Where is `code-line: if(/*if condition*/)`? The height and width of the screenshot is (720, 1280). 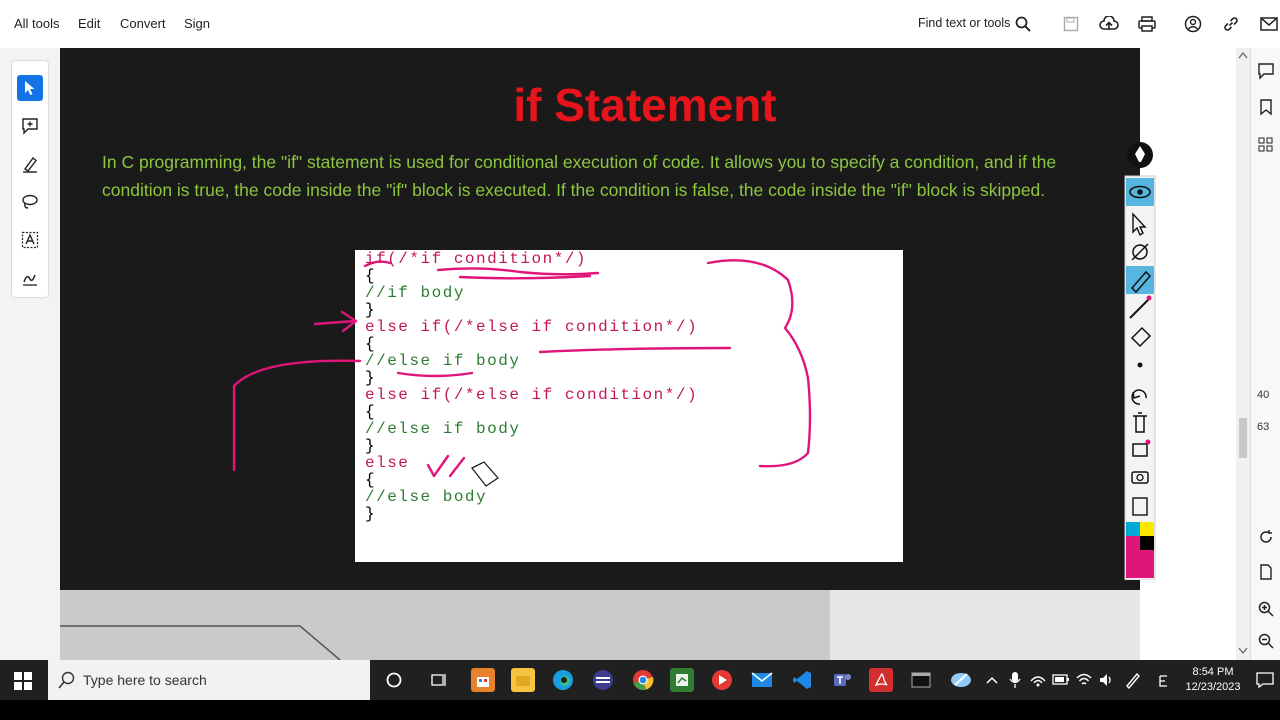
code-line: if(/*if condition*/) is located at coordinates (476, 259).